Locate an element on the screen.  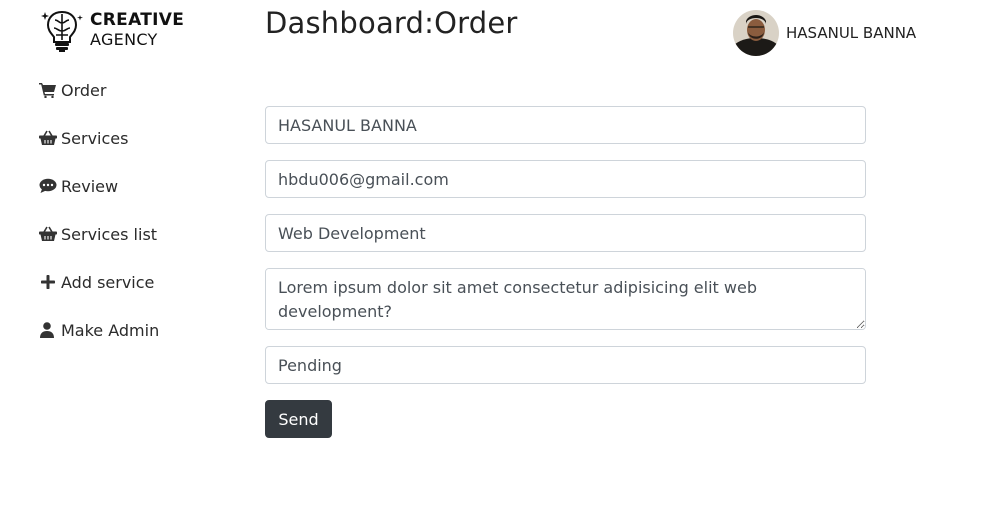
sidebar-item-make-admin: Make Admin is located at coordinates (139, 330).